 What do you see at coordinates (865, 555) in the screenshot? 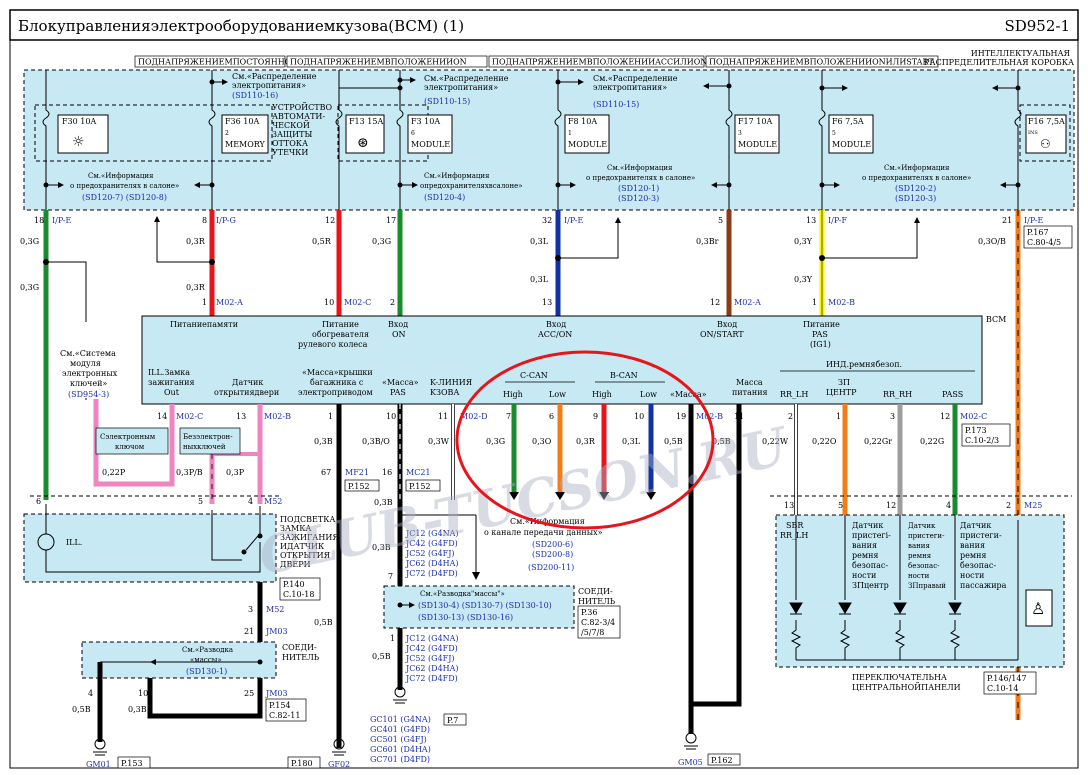
I see `s1-4: ремня` at bounding box center [865, 555].